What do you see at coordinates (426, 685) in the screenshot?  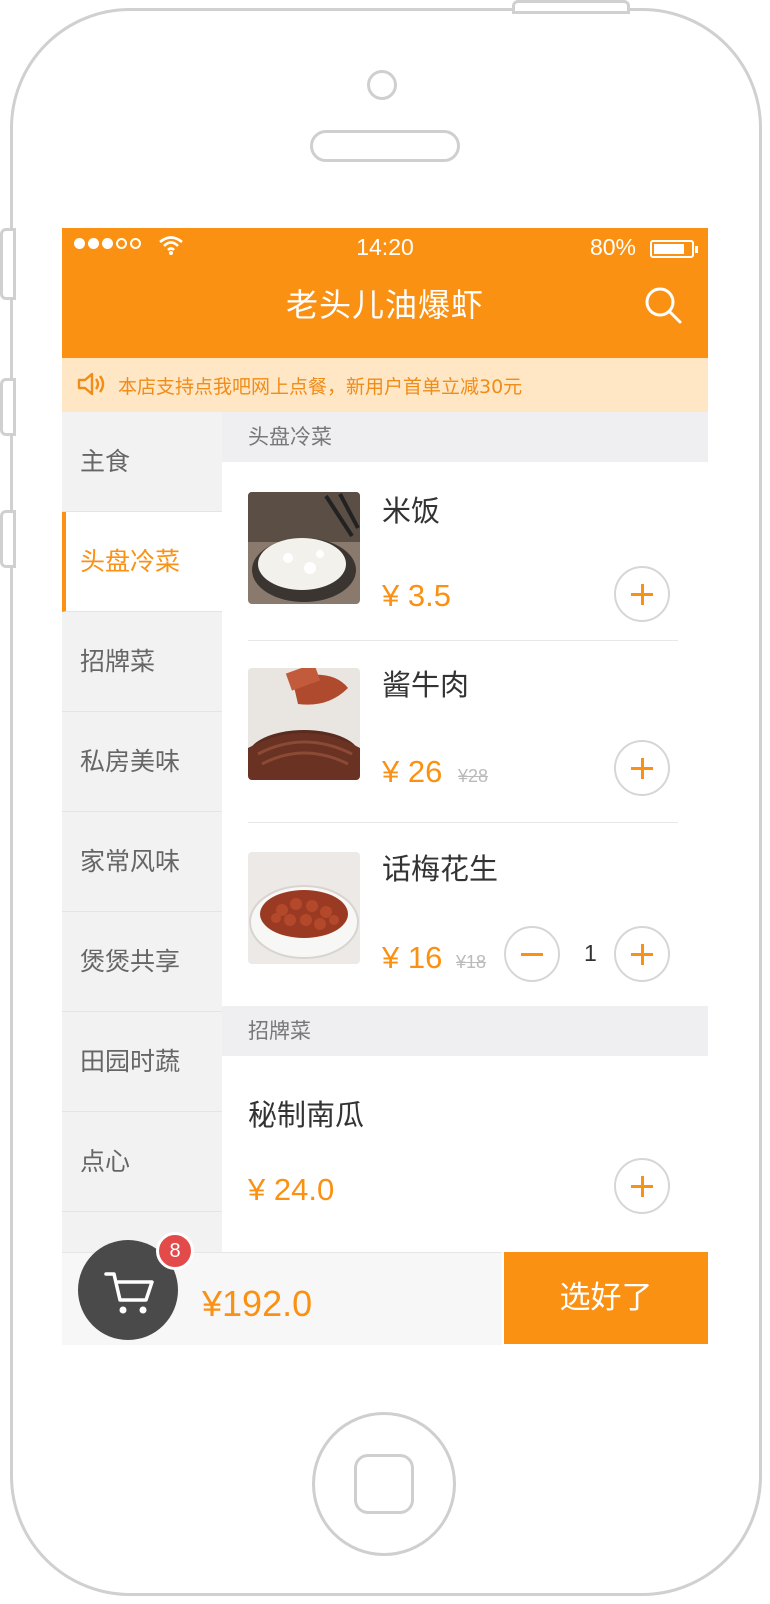 I see `dish-name: 酱牛肉` at bounding box center [426, 685].